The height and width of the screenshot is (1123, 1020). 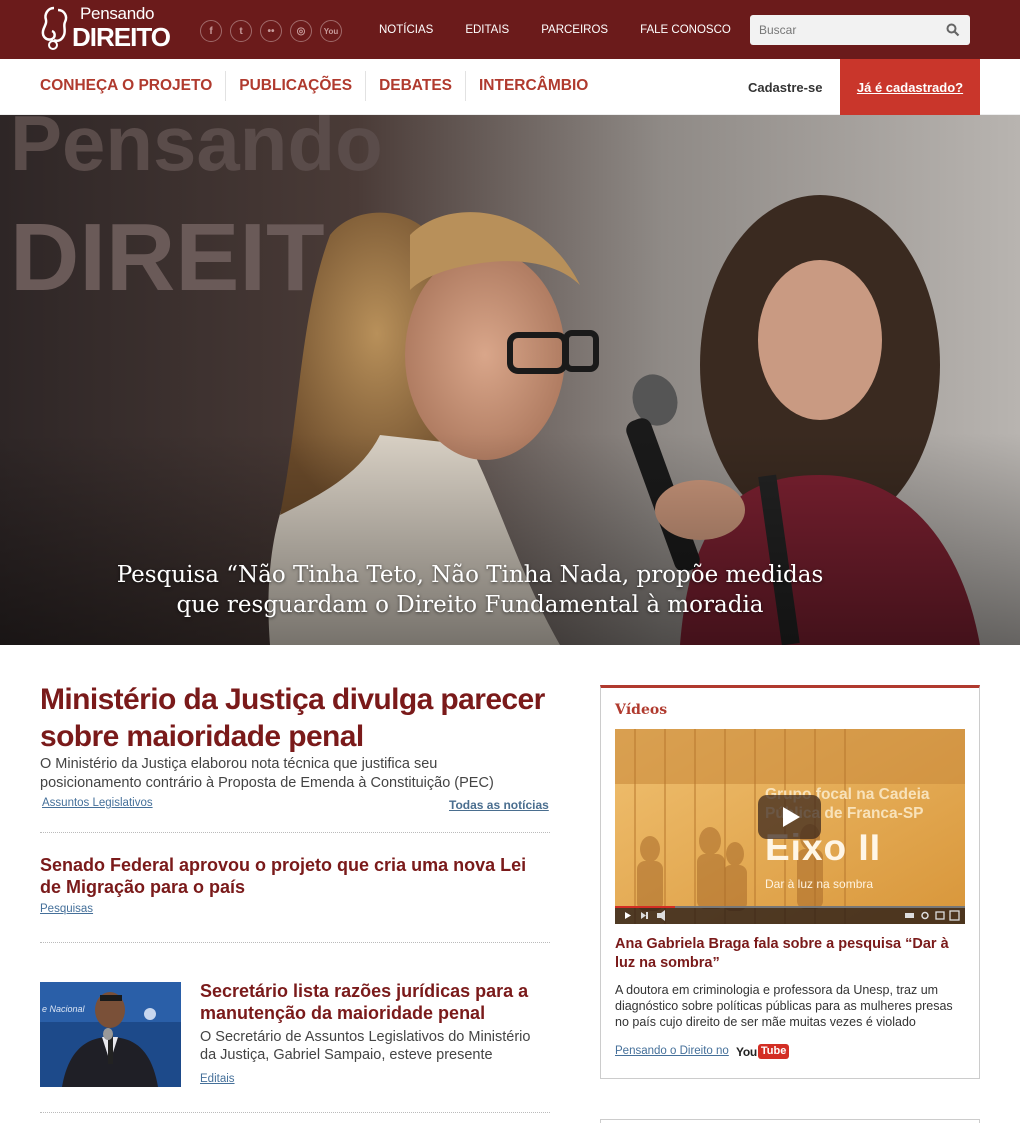 I want to click on nav-conheca-o-projeto: CONHEÇA O PROJETO, so click(x=133, y=86).